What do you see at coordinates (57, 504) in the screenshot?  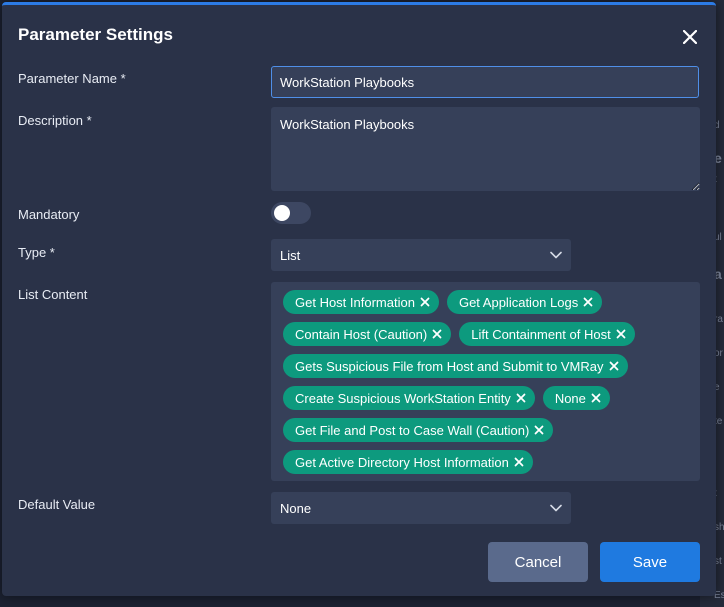 I see `default-value-label: Default Value` at bounding box center [57, 504].